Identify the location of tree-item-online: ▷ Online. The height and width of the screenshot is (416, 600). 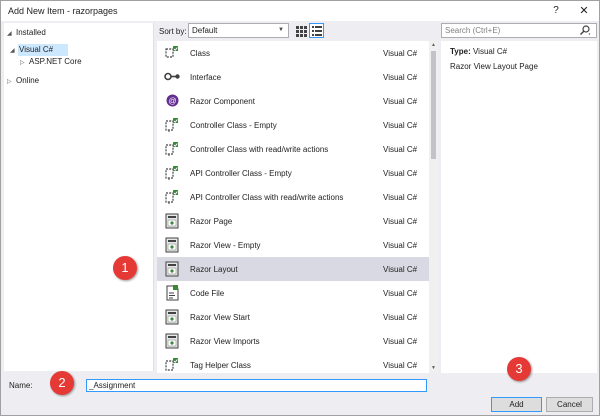
(23, 81).